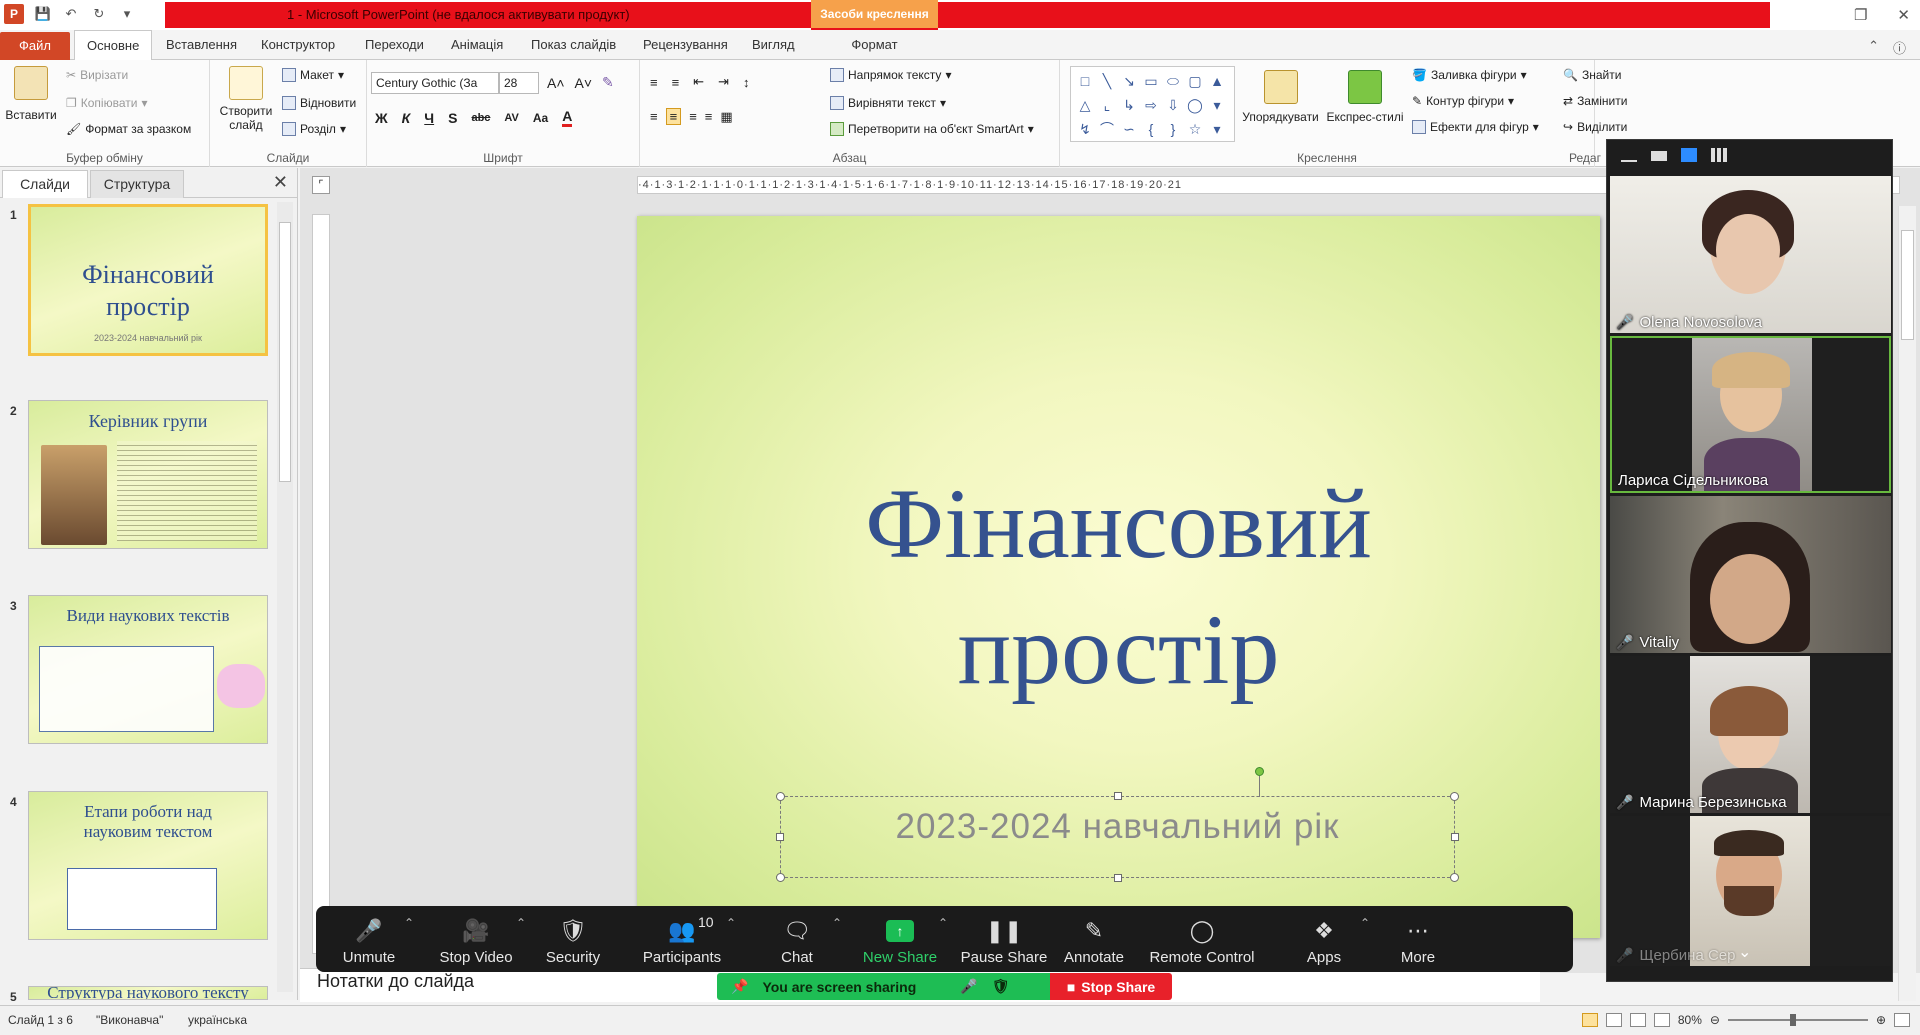 This screenshot has height=1035, width=1920. Describe the element at coordinates (314, 129) in the screenshot. I see `section-button: Розділ ▾` at that location.